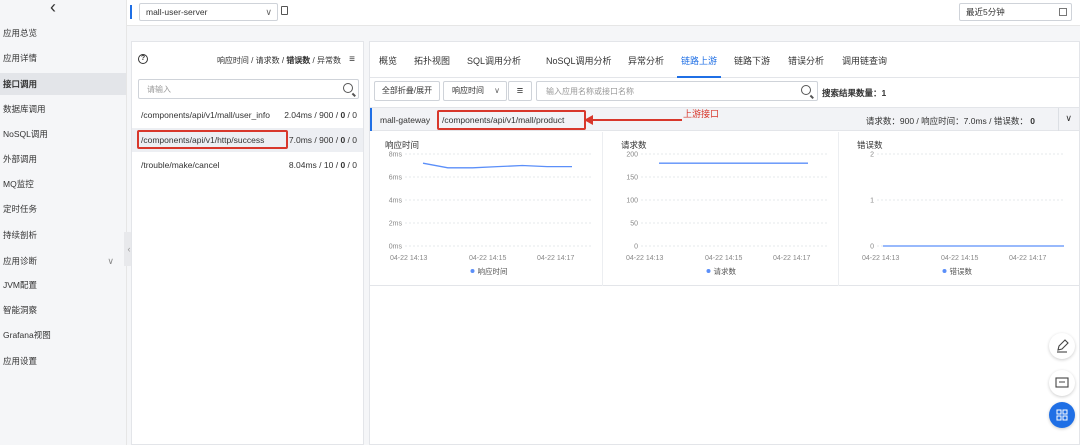 The height and width of the screenshot is (445, 1080). What do you see at coordinates (302, 165) in the screenshot?
I see `interface-time: 8.04ms` at bounding box center [302, 165].